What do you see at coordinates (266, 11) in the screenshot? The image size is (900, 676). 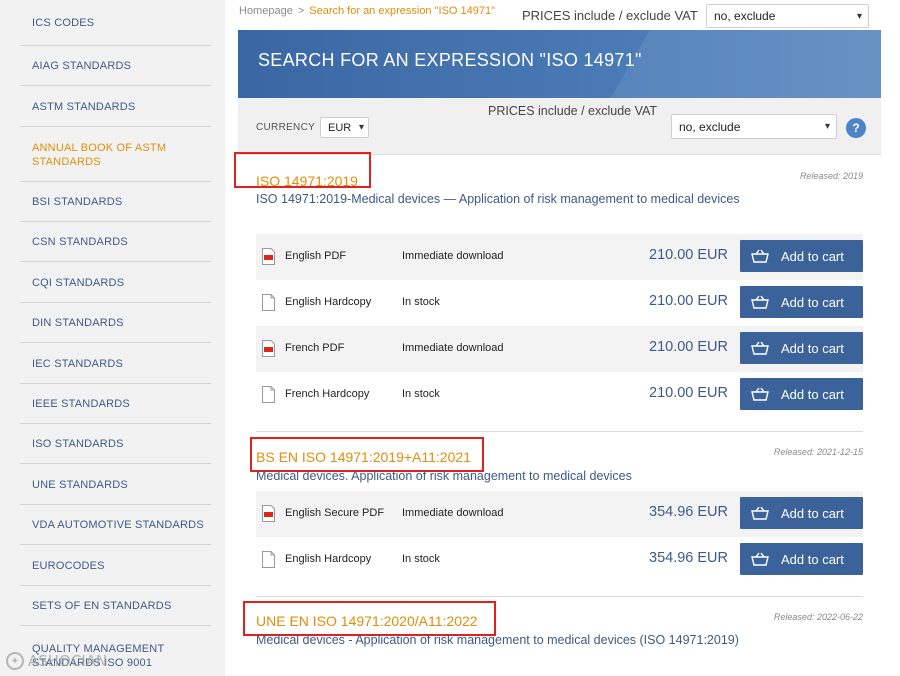 I see `breadcrumb-home-link: Homepage` at bounding box center [266, 11].